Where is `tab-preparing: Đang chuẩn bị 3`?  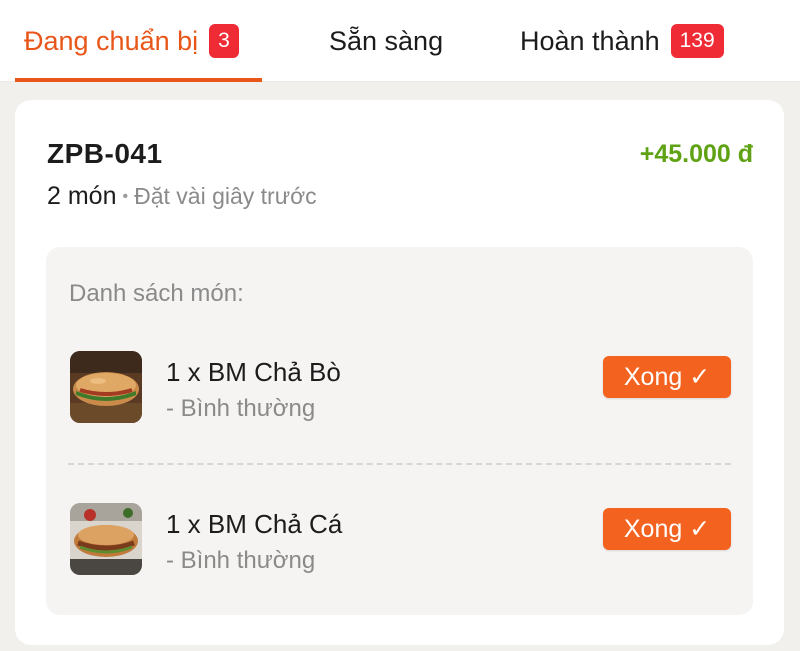
tab-preparing: Đang chuẩn bị 3 is located at coordinates (131, 41).